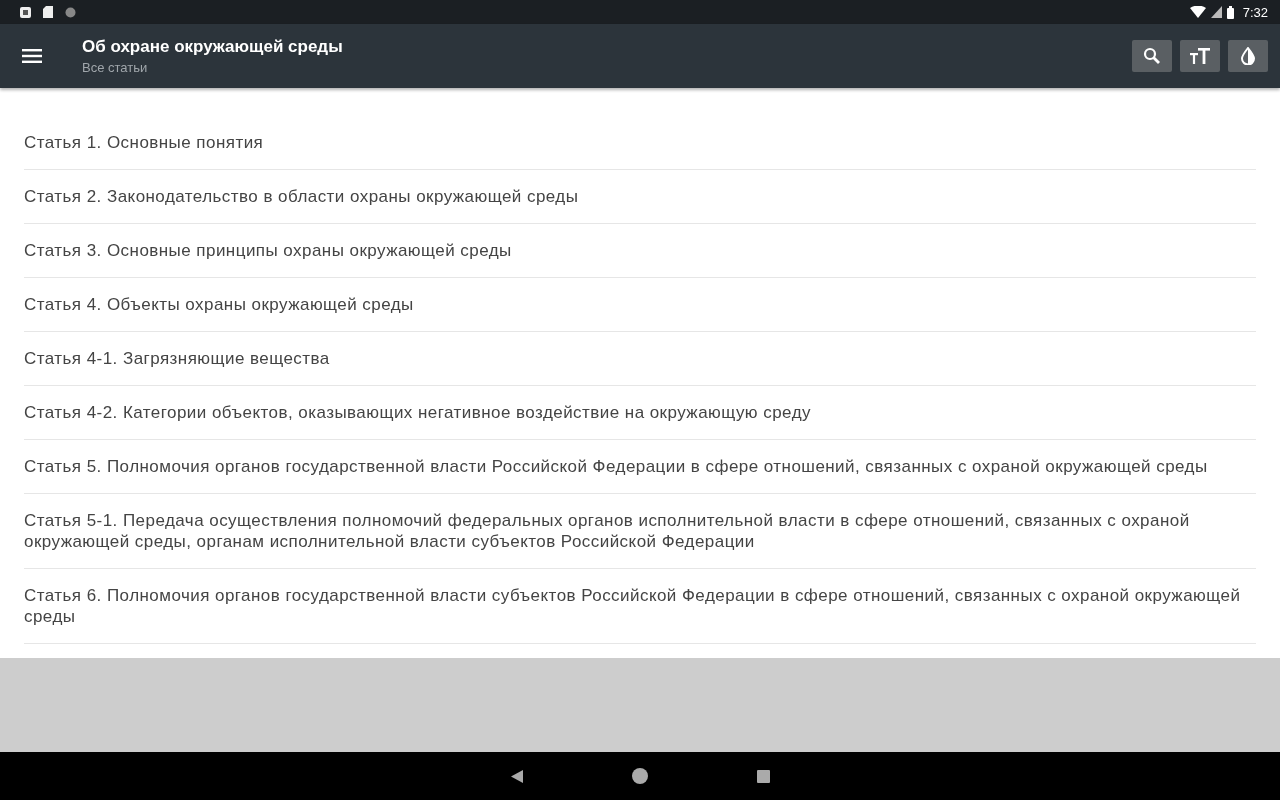 The image size is (1280, 800). What do you see at coordinates (25, 12) in the screenshot?
I see `notification-icon` at bounding box center [25, 12].